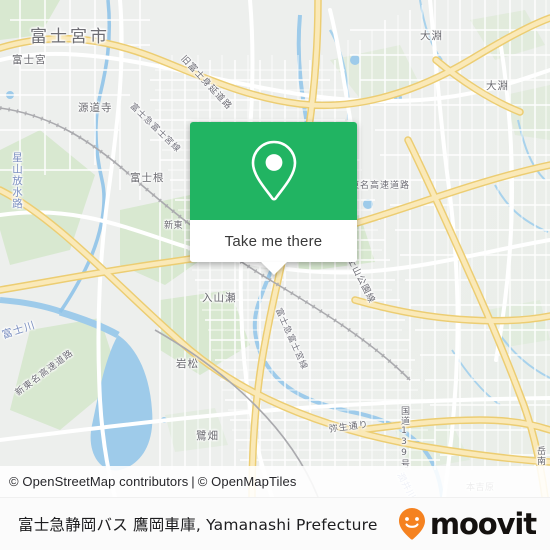 The width and height of the screenshot is (550, 550). What do you see at coordinates (411, 524) in the screenshot?
I see `moovit-pin-icon` at bounding box center [411, 524].